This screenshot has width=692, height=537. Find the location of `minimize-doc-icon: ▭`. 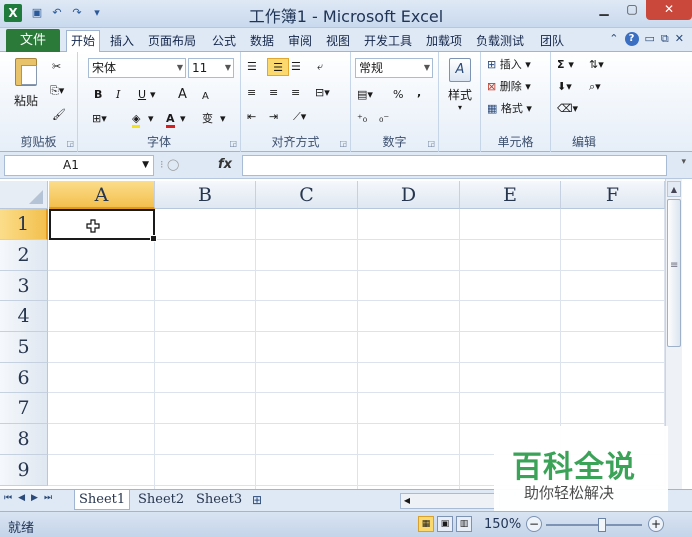

minimize-doc-icon: ▭ is located at coordinates (650, 39).